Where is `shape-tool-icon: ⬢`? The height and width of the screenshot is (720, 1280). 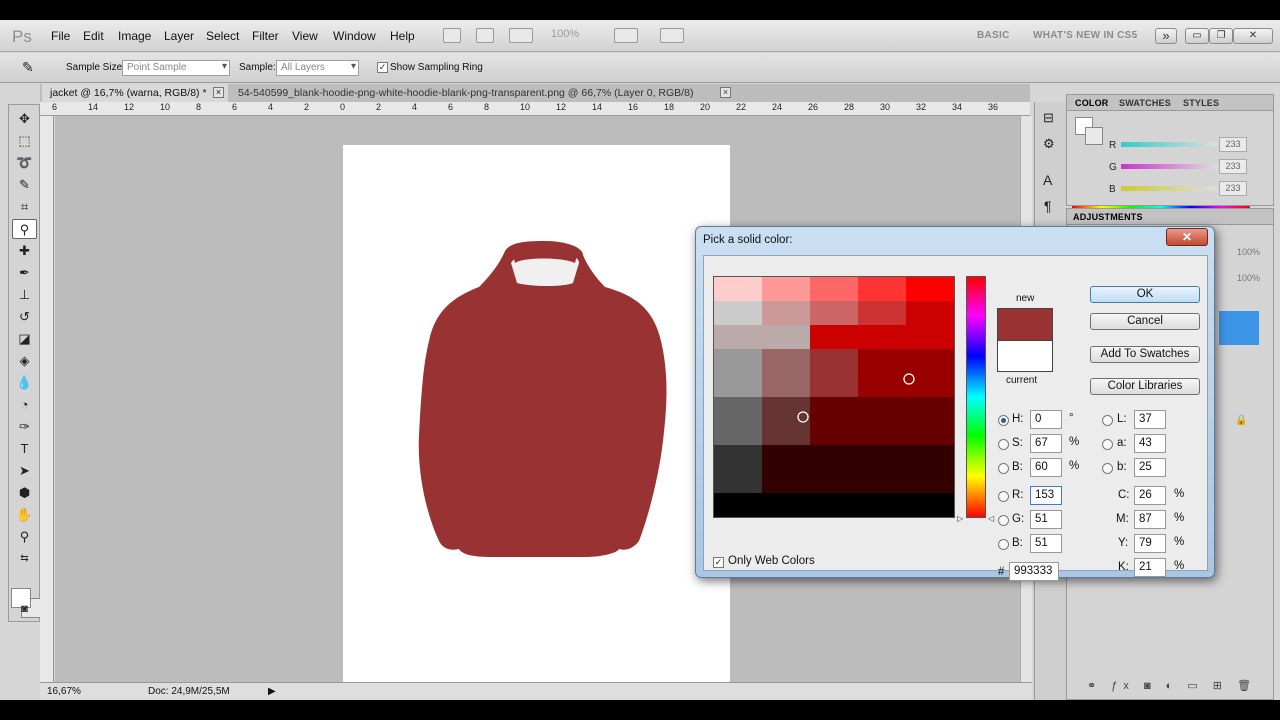 shape-tool-icon: ⬢ is located at coordinates (24, 493).